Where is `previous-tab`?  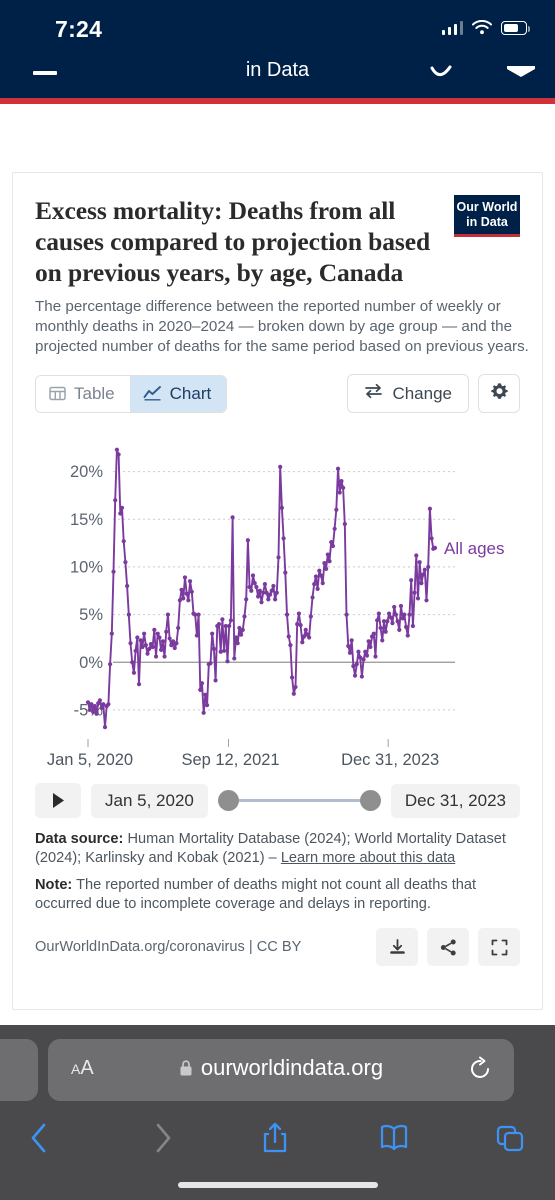 previous-tab is located at coordinates (19, 1070).